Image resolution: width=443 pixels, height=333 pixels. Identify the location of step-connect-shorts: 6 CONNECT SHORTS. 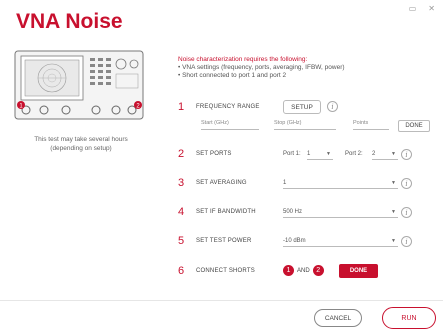
(234, 271).